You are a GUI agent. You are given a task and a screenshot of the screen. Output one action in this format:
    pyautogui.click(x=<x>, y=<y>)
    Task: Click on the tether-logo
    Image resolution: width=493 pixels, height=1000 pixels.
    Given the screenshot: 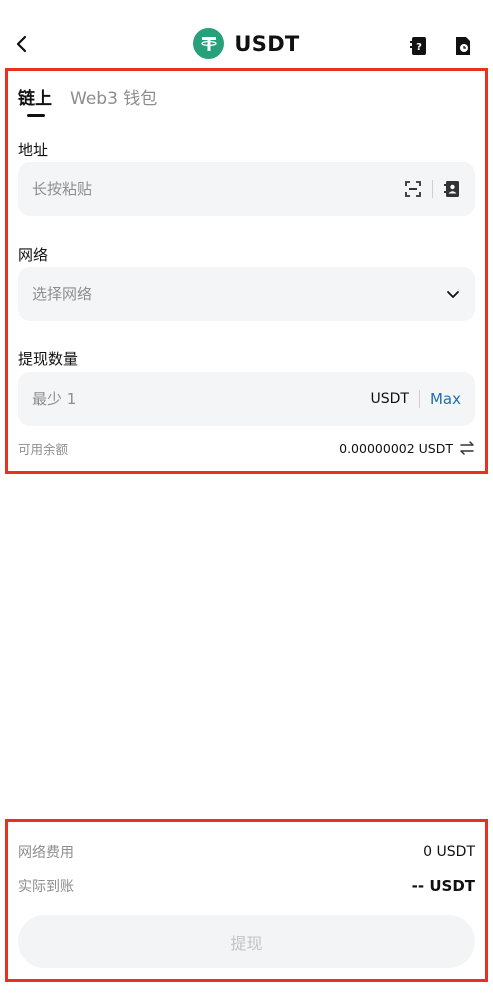 What is the action you would take?
    pyautogui.click(x=209, y=43)
    